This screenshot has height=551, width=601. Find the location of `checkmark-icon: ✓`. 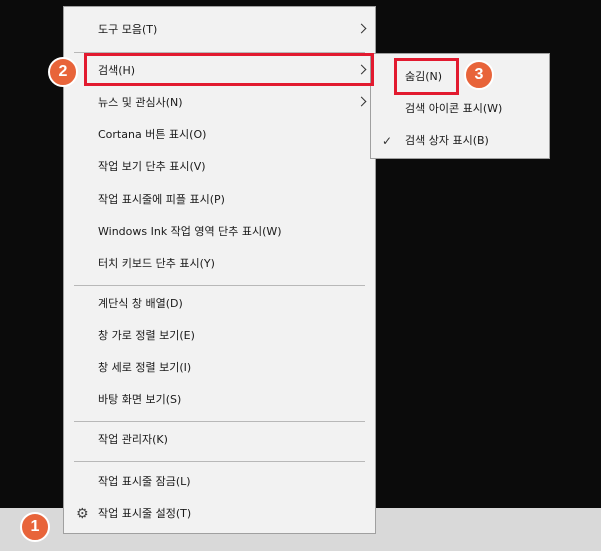

checkmark-icon: ✓ is located at coordinates (387, 141).